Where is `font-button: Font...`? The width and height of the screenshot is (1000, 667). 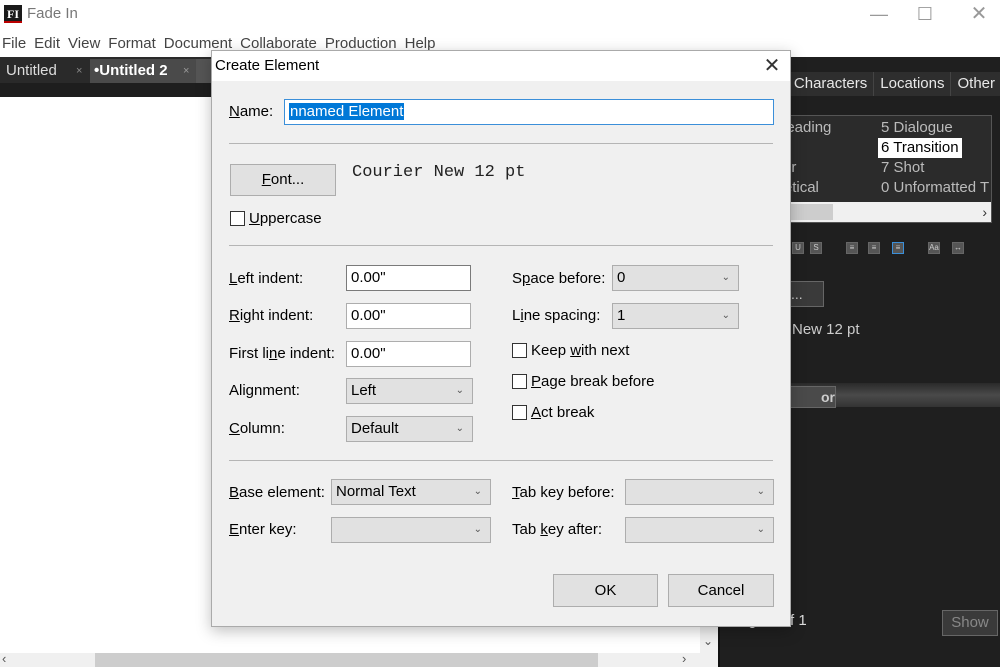
font-button: Font... is located at coordinates (283, 180).